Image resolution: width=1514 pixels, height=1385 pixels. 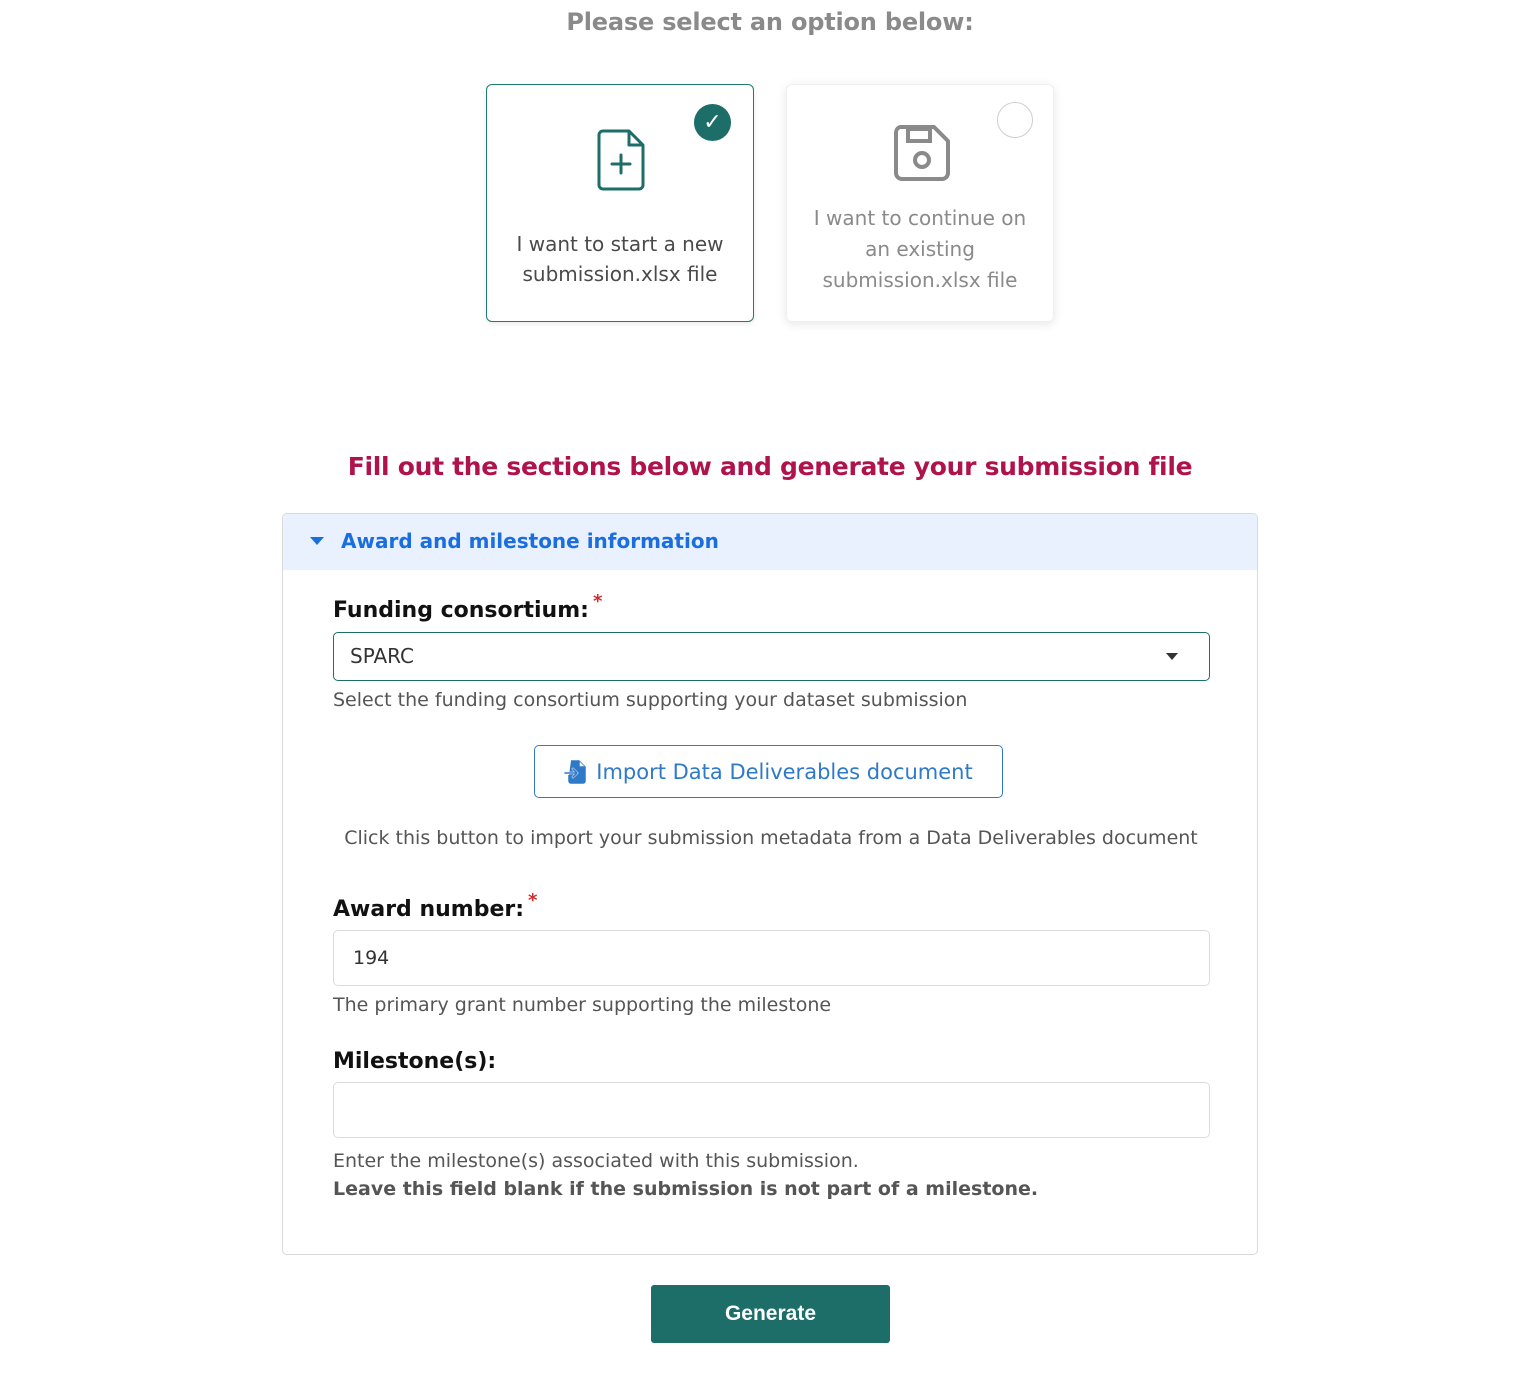 What do you see at coordinates (771, 656) in the screenshot?
I see `funding-consortium-select: SPARC` at bounding box center [771, 656].